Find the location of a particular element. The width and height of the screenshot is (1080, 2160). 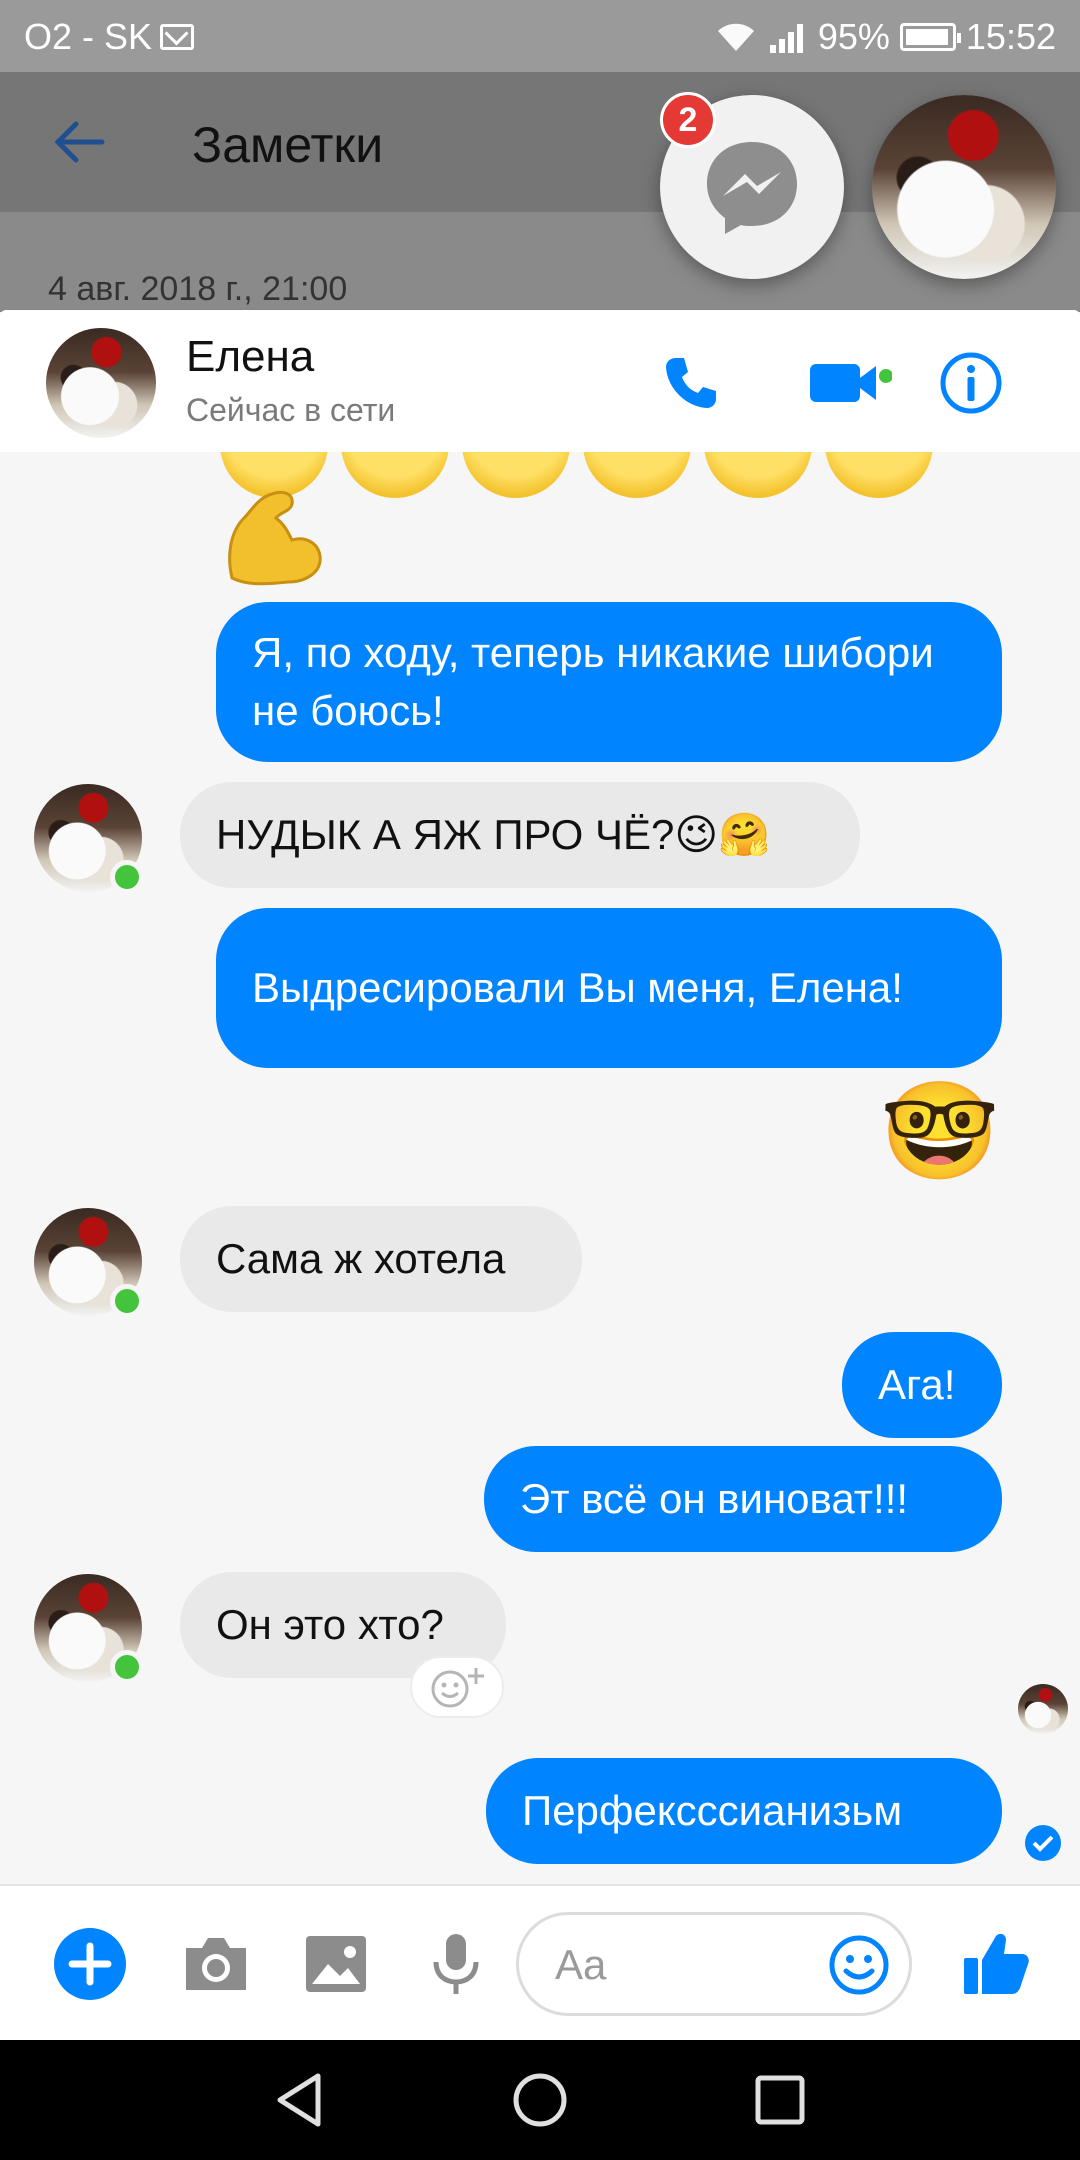

message-text: Эт всё он виноват!!! is located at coordinates (714, 1498).